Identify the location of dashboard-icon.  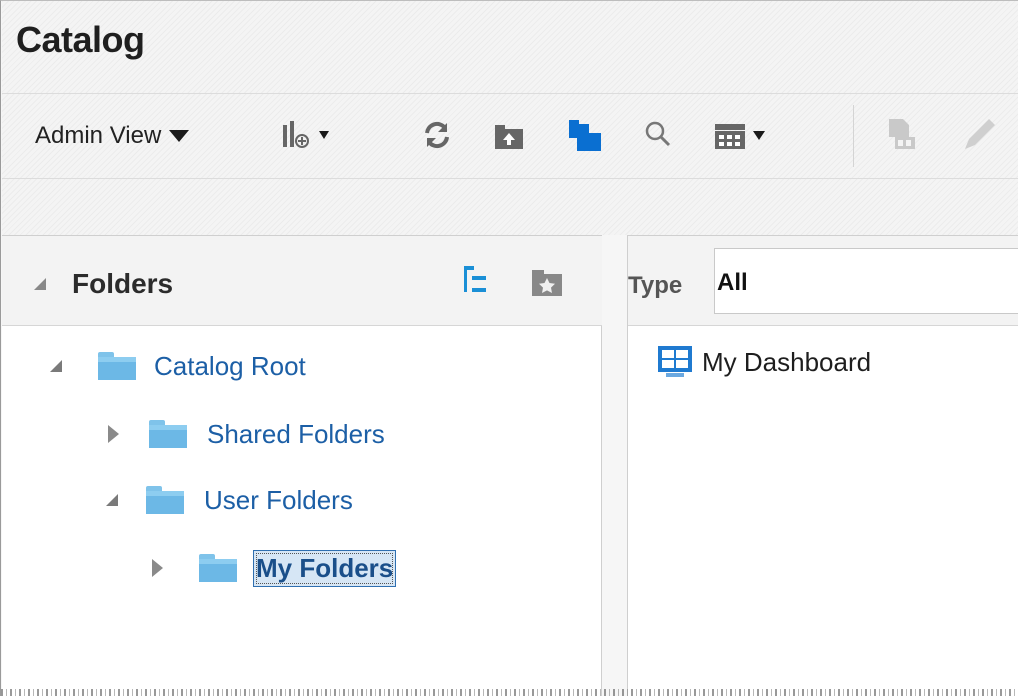
(675, 361).